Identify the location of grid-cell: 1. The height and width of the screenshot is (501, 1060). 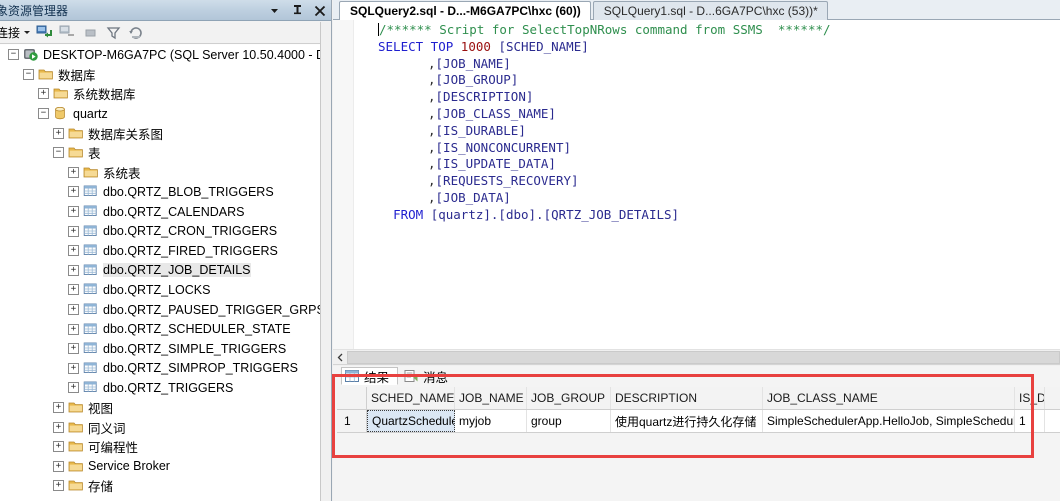
(1030, 421).